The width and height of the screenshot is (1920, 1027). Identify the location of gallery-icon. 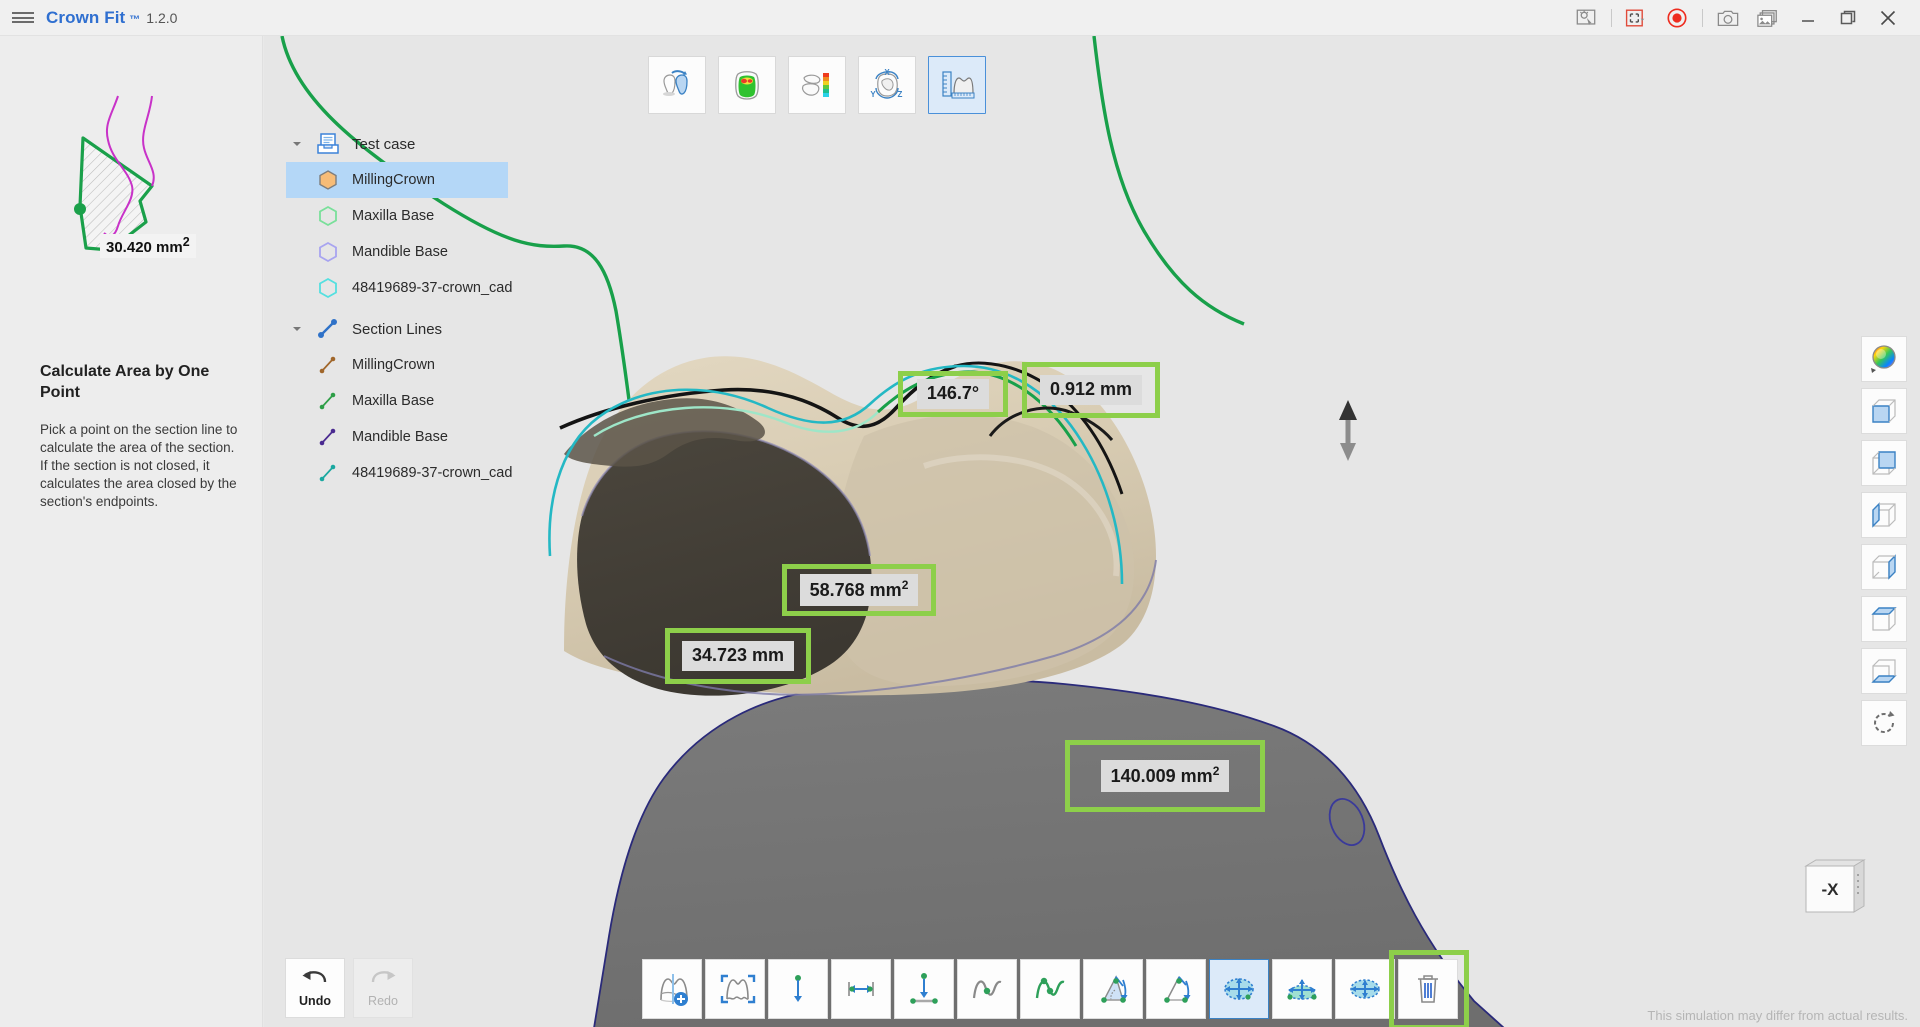
(1768, 18).